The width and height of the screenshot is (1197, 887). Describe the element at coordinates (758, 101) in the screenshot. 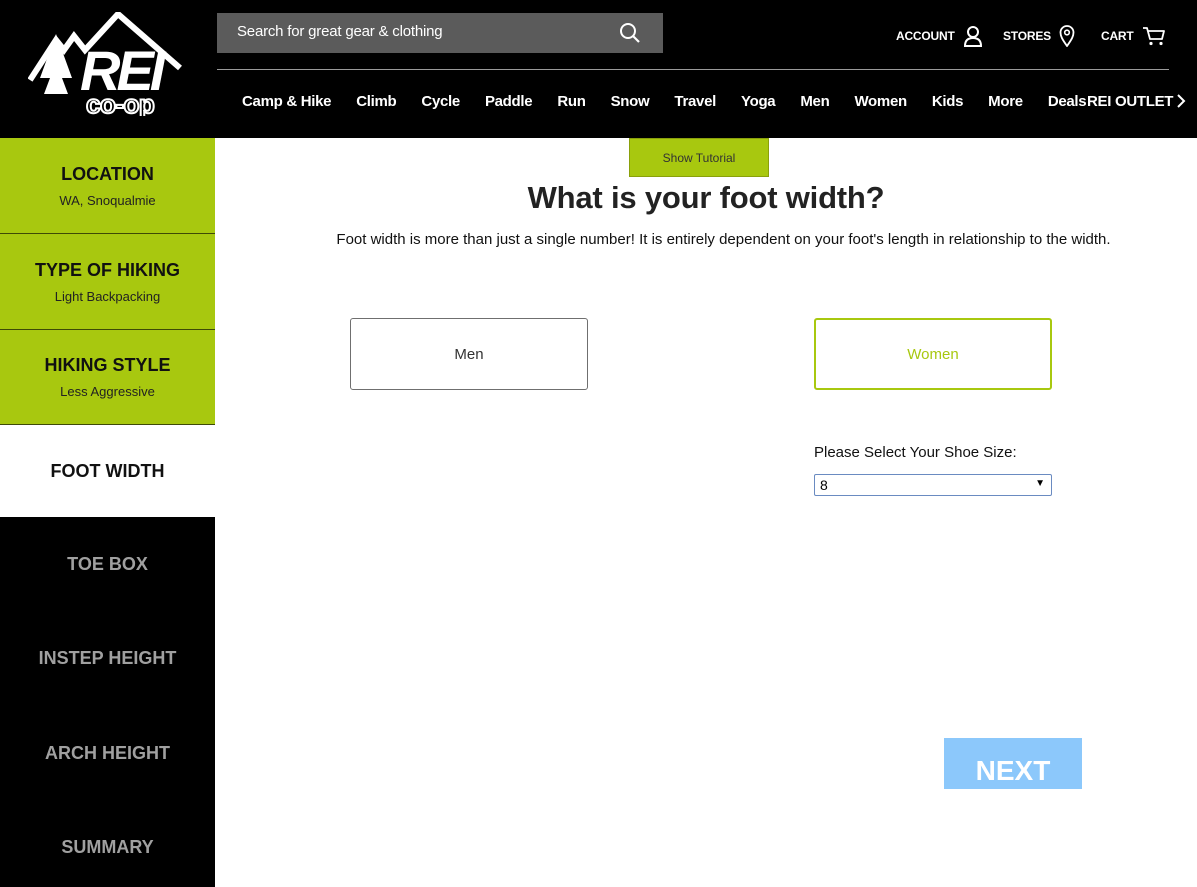

I see `nav-item-yoga: Yoga` at that location.